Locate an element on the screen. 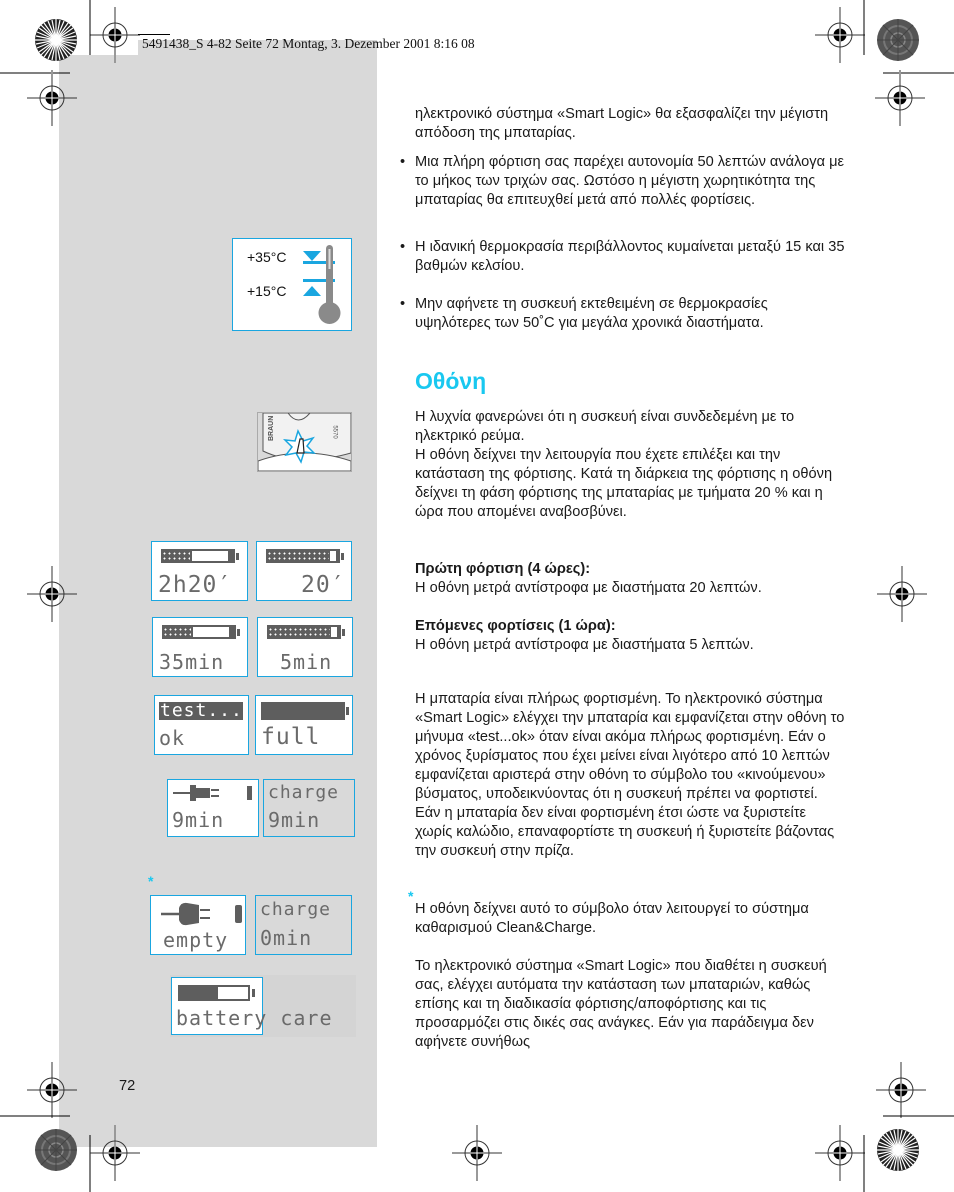 This screenshot has width=954, height=1192. lcd-line2: full is located at coordinates (291, 737).